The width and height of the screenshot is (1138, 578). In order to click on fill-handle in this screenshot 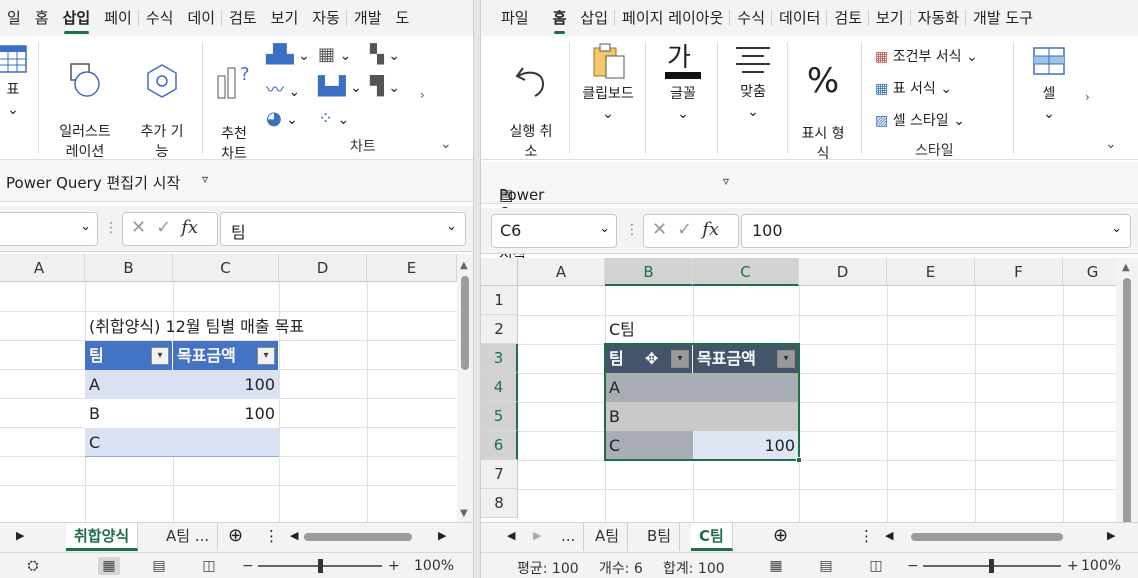, I will do `click(799, 460)`.